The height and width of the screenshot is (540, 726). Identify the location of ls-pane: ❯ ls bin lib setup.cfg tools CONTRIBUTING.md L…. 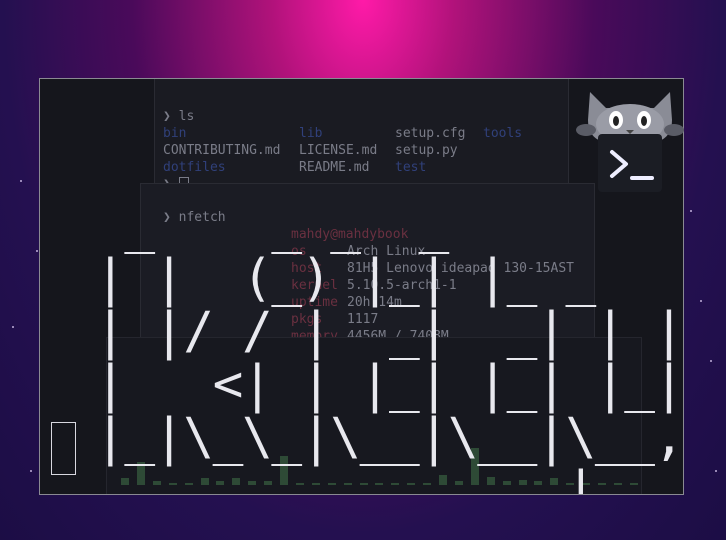
(361, 136).